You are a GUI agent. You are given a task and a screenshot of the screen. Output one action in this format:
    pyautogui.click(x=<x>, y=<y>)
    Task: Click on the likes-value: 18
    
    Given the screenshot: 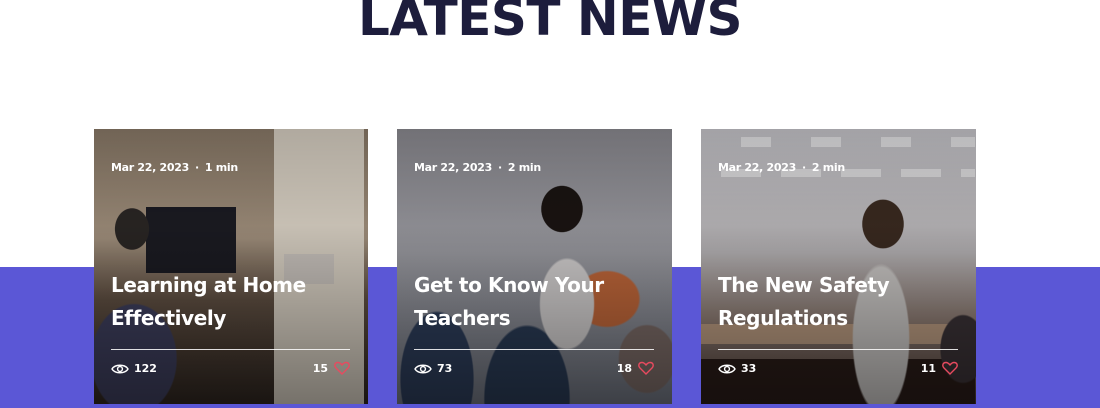 What is the action you would take?
    pyautogui.click(x=624, y=368)
    